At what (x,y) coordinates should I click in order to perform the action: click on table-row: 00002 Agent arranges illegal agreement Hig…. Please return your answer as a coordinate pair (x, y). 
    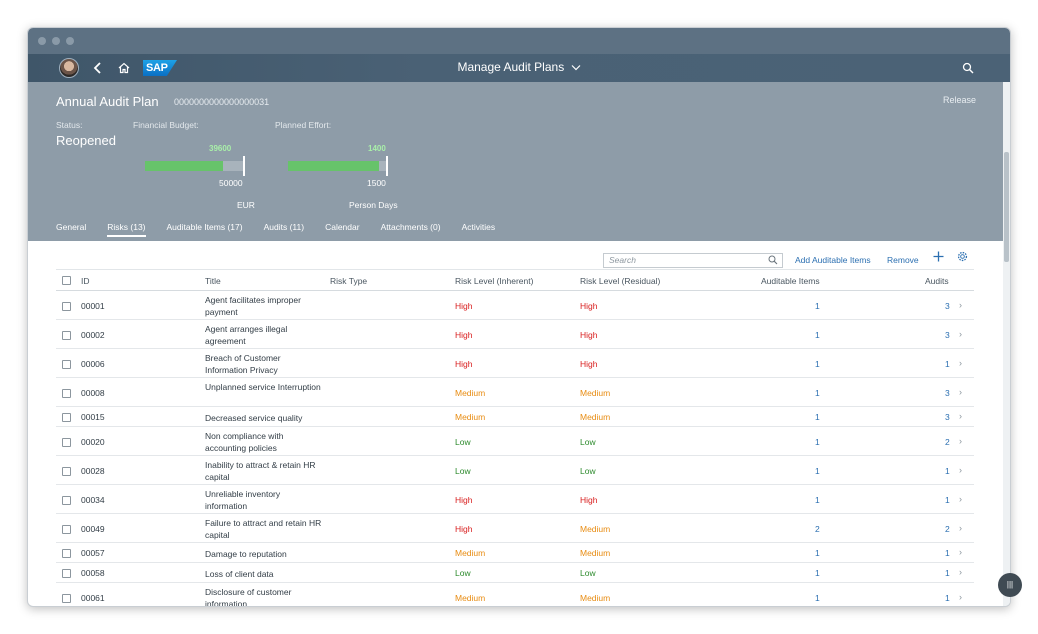
    Looking at the image, I should click on (515, 334).